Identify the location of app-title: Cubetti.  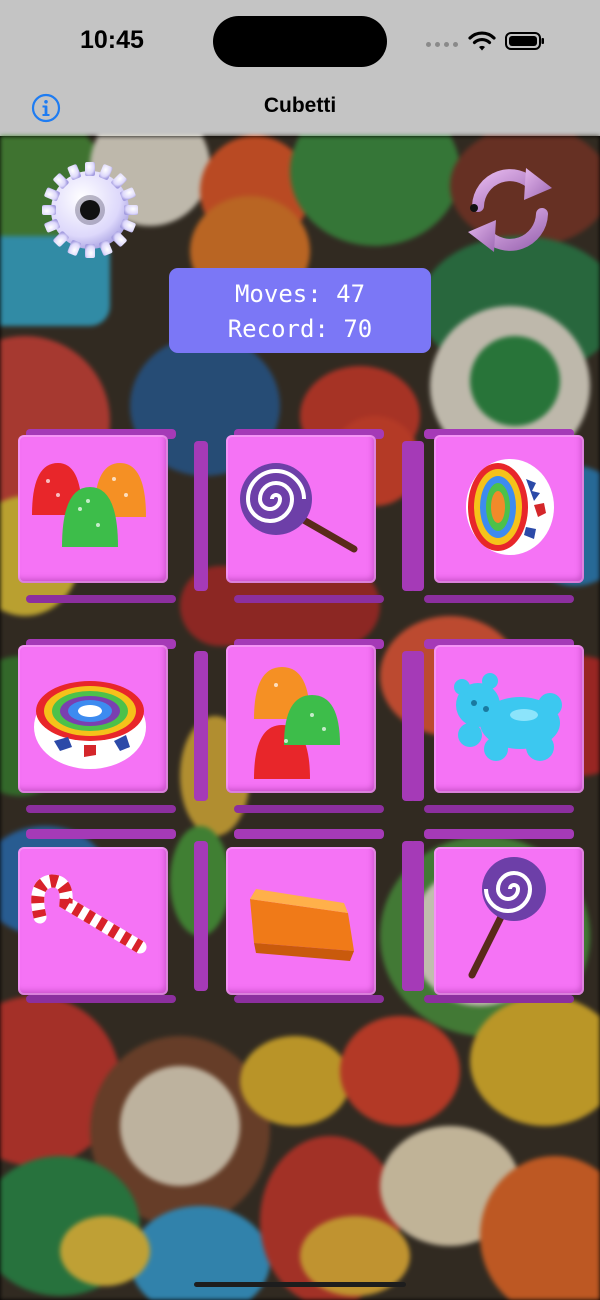
(300, 105).